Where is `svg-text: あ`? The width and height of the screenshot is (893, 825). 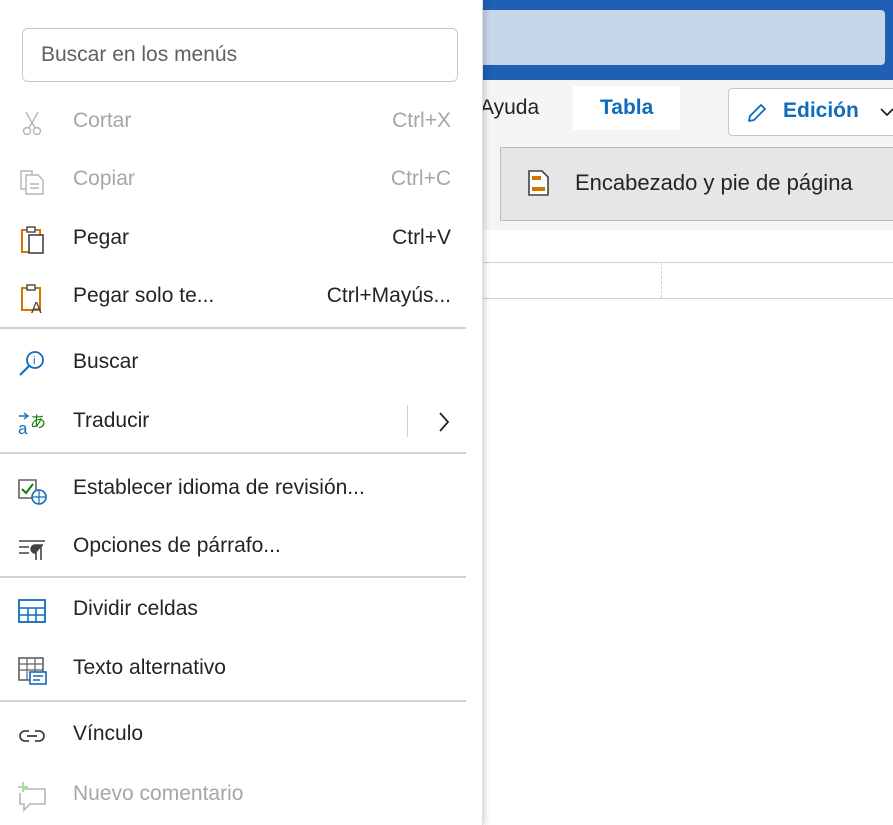
svg-text: あ is located at coordinates (38, 422).